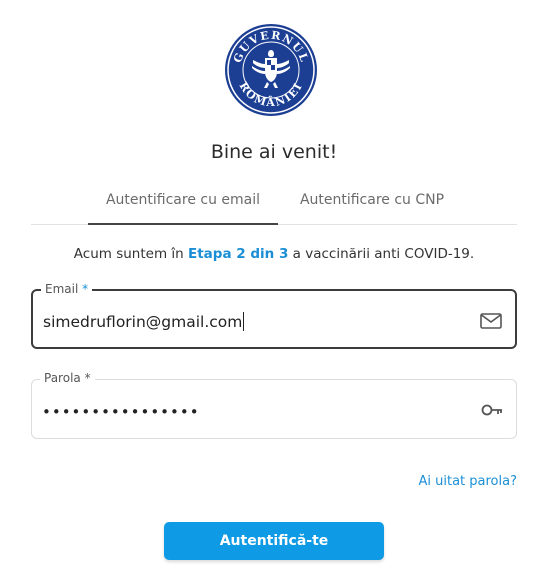 The width and height of the screenshot is (538, 577). What do you see at coordinates (130, 254) in the screenshot?
I see `stage-text-before: Acum suntem în` at bounding box center [130, 254].